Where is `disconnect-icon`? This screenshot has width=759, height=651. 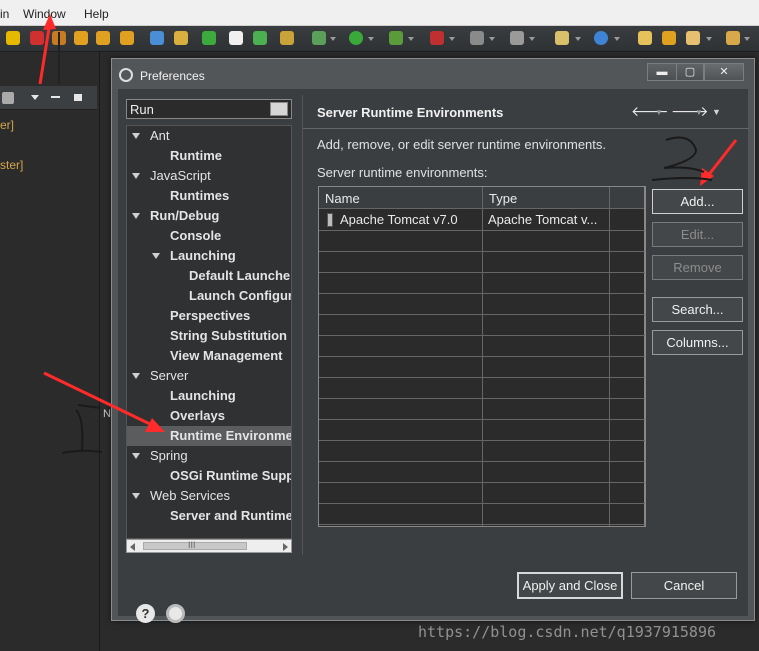 disconnect-icon is located at coordinates (59, 38).